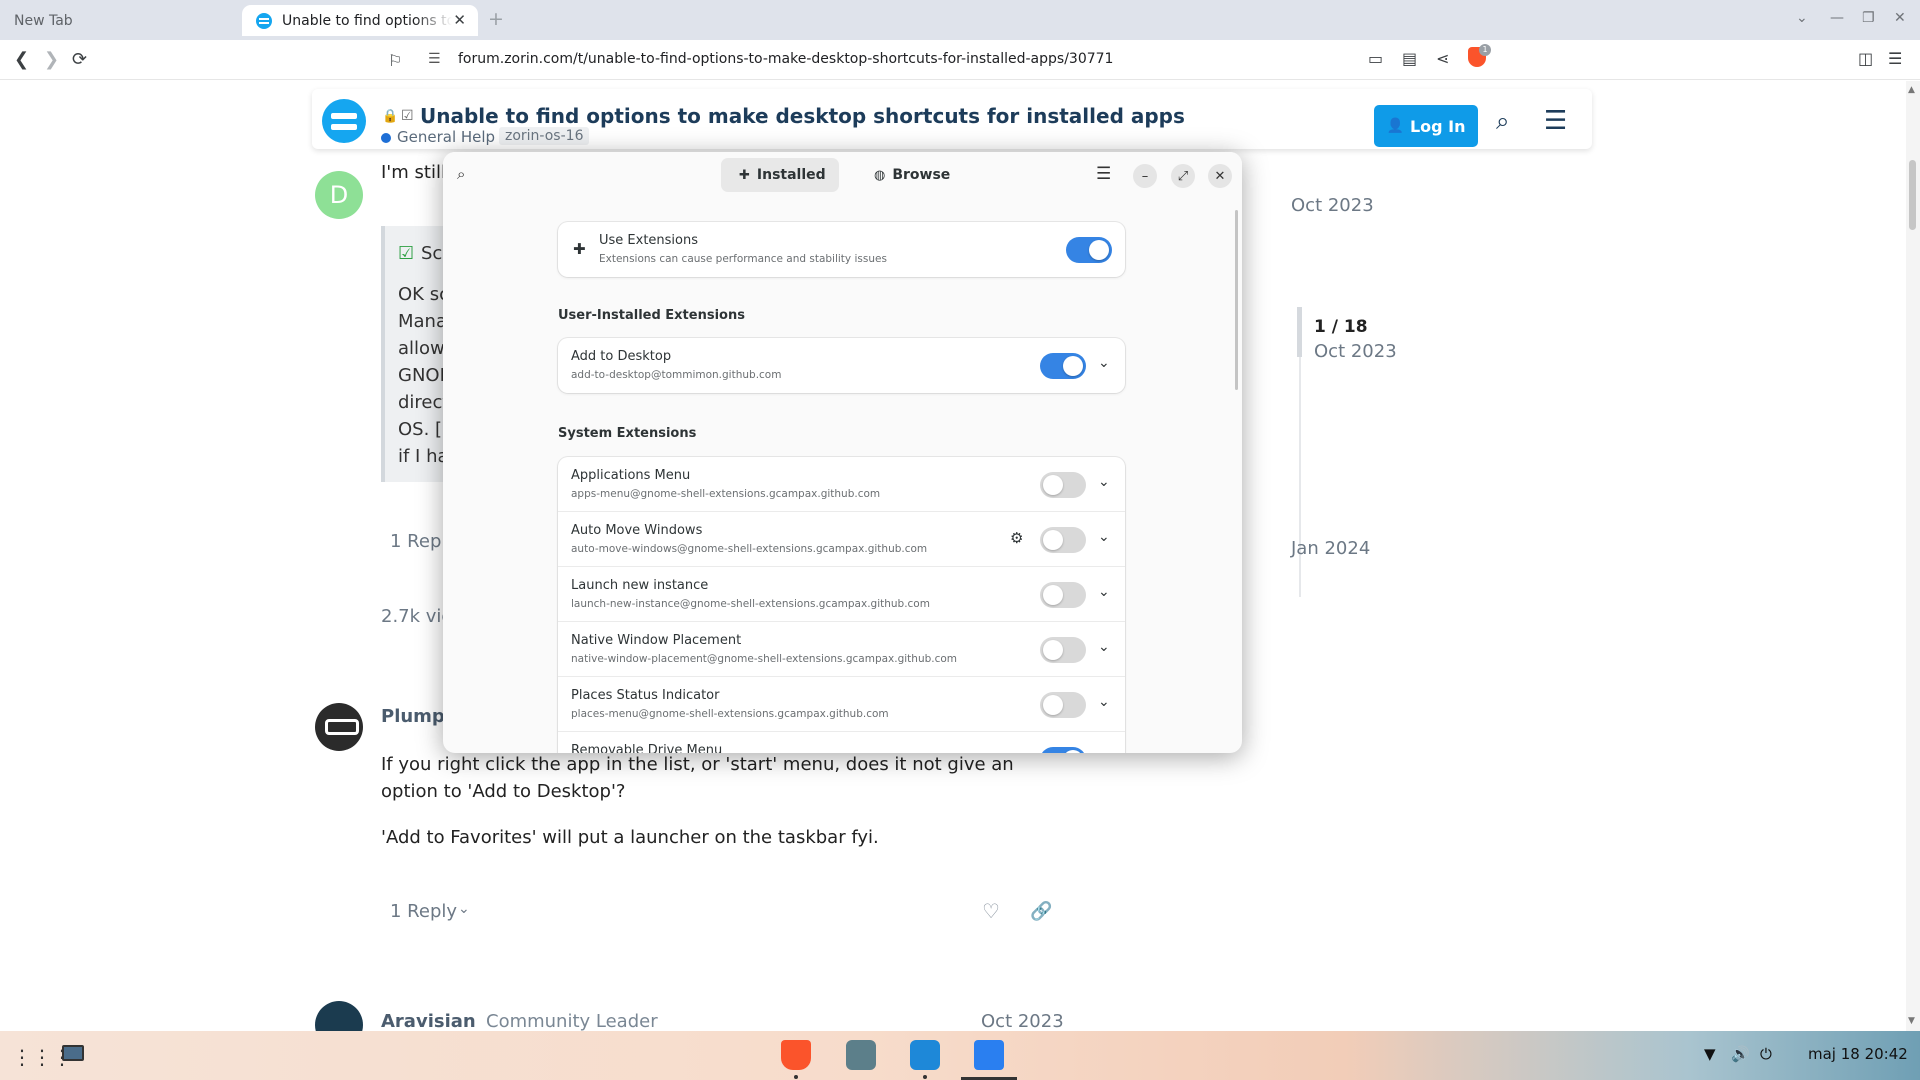  I want to click on avatar: D, so click(339, 195).